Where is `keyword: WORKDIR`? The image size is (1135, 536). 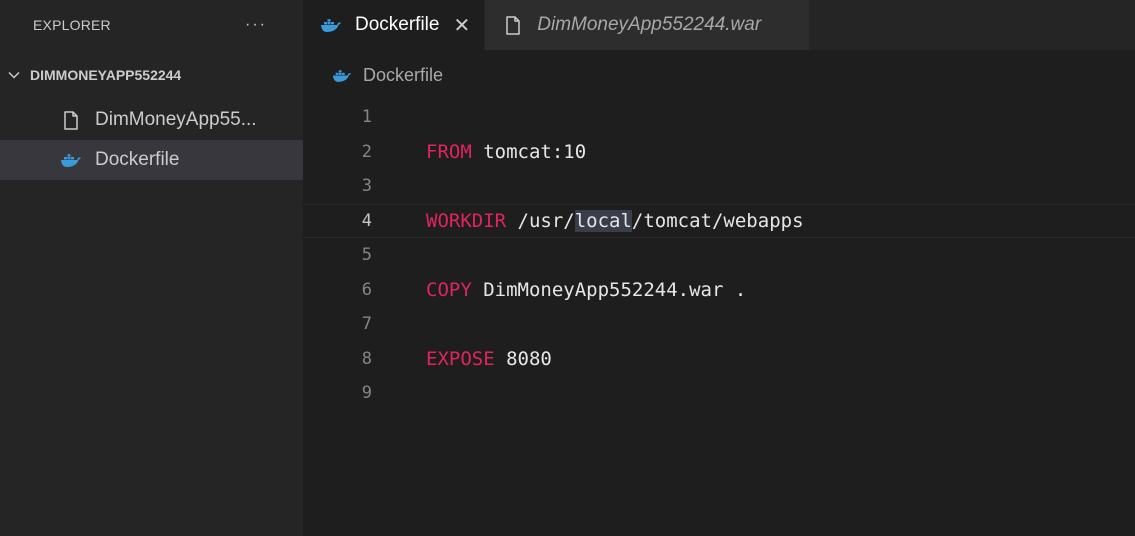 keyword: WORKDIR is located at coordinates (466, 220).